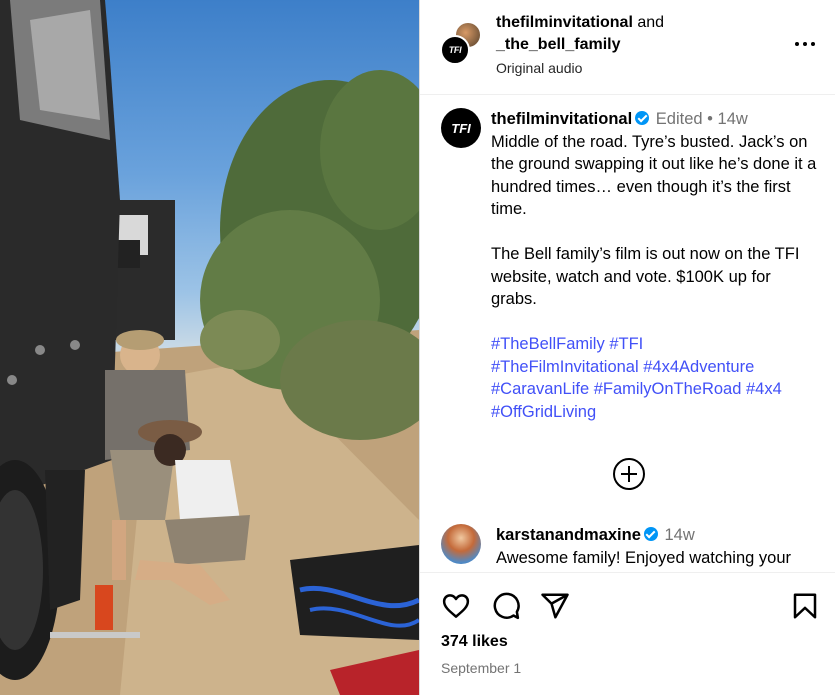 The height and width of the screenshot is (695, 835). I want to click on collab-joiner: and, so click(651, 22).